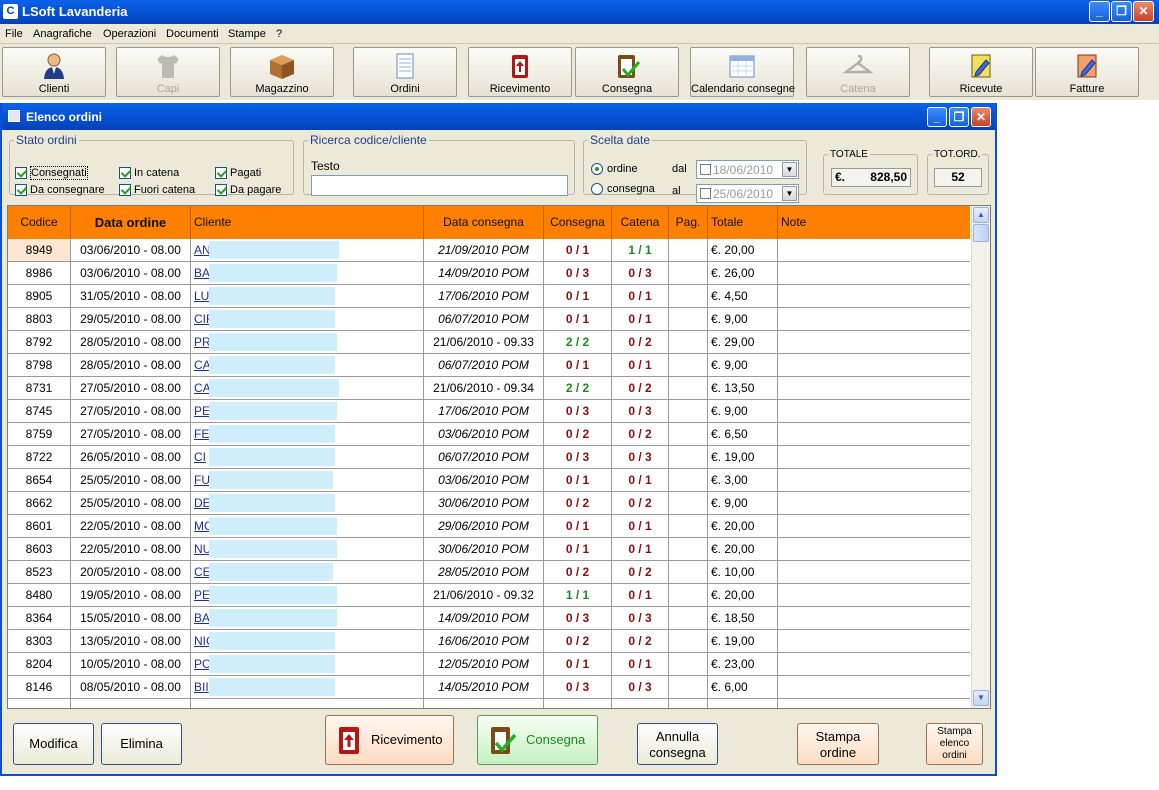 The width and height of the screenshot is (1159, 790). What do you see at coordinates (1087, 72) in the screenshot?
I see `toolbar-fatture-button: Fatture` at bounding box center [1087, 72].